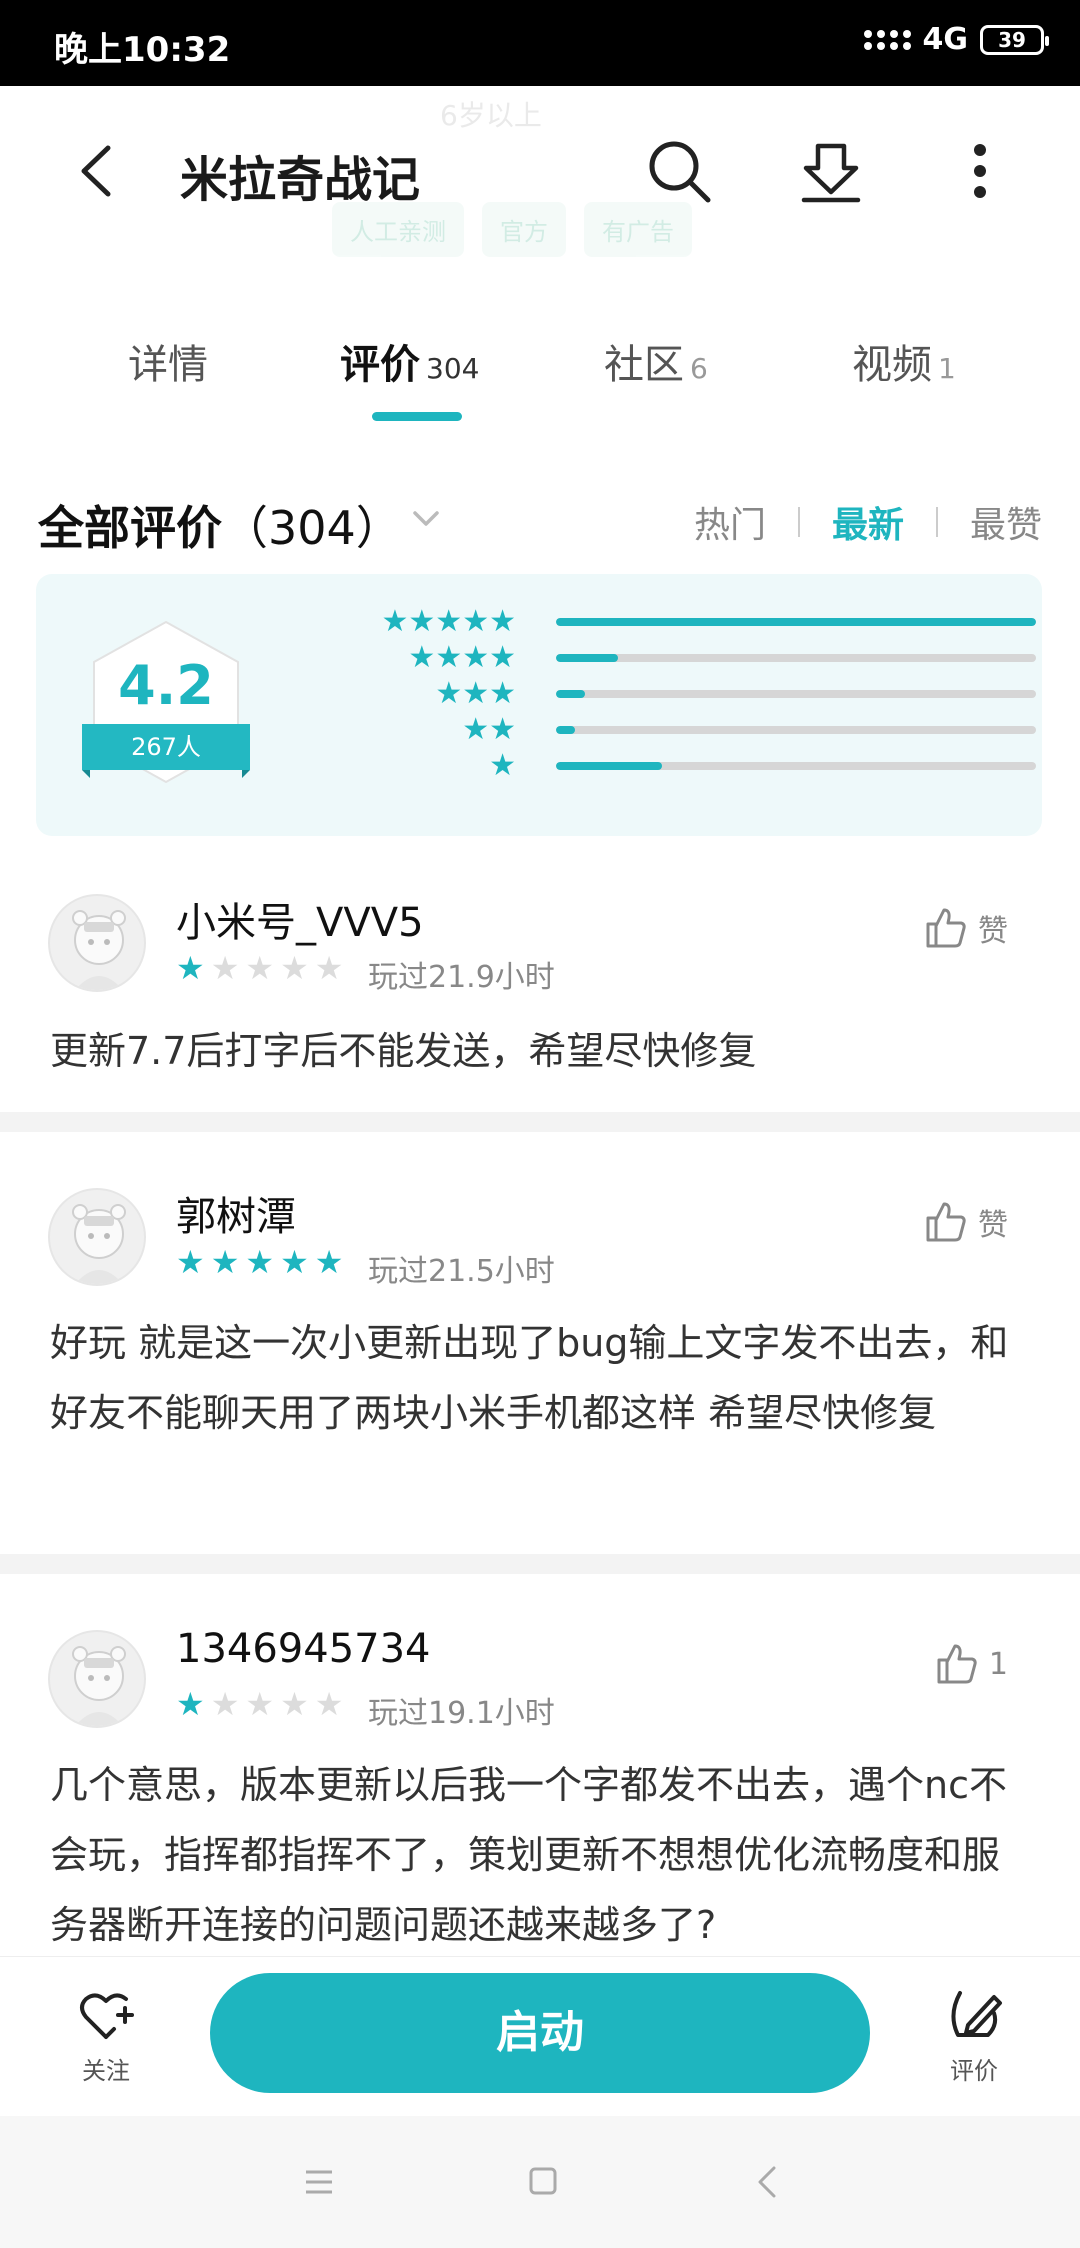 This screenshot has width=1080, height=2248. I want to click on distribution-row: ★★★★★, so click(686, 622).